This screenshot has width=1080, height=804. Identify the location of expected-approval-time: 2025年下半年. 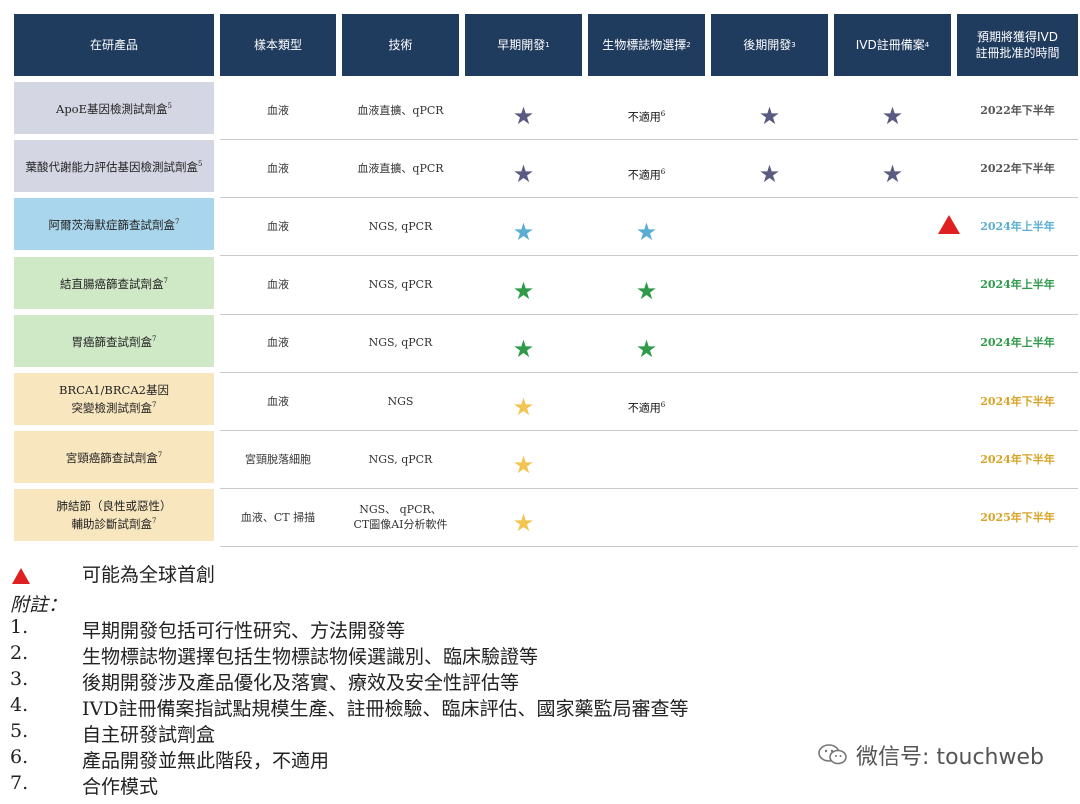
(1017, 517).